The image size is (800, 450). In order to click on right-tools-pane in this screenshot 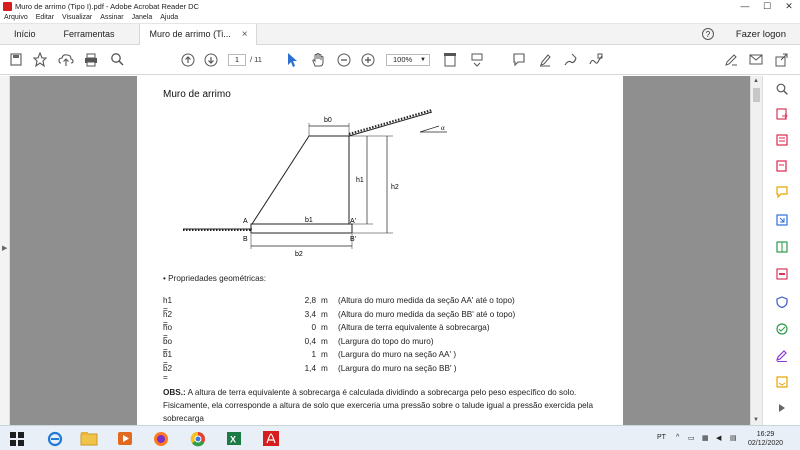, I will do `click(781, 250)`.